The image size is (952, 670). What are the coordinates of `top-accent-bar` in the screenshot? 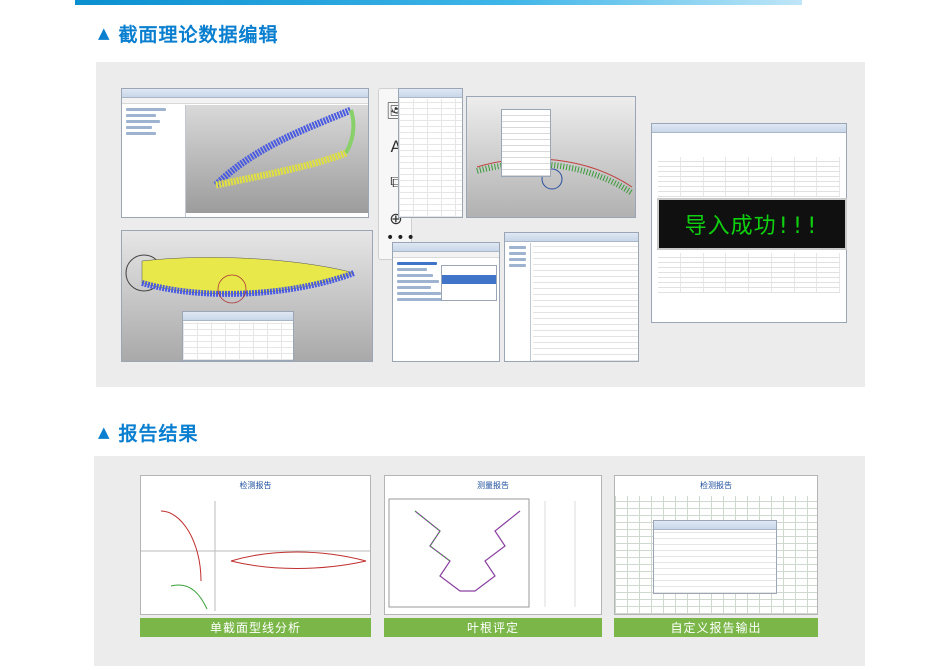 It's located at (438, 2).